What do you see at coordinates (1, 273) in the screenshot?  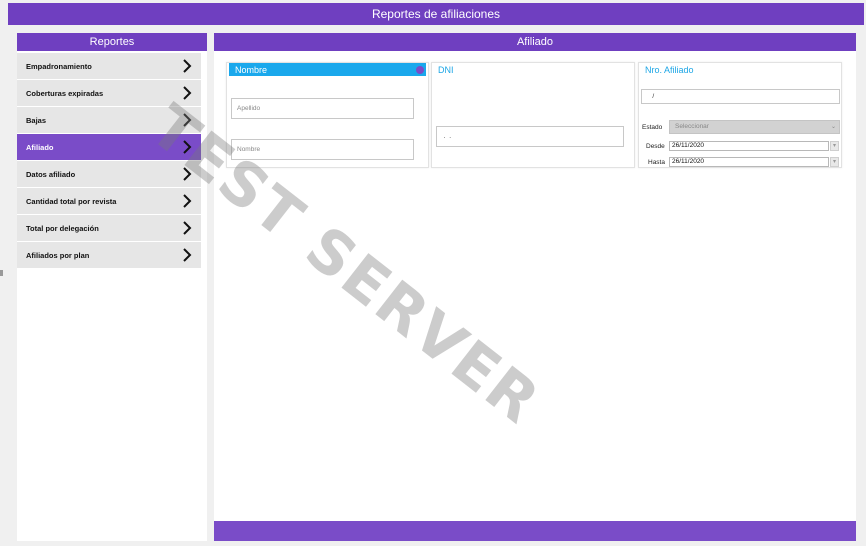 I see `window-edge-handle` at bounding box center [1, 273].